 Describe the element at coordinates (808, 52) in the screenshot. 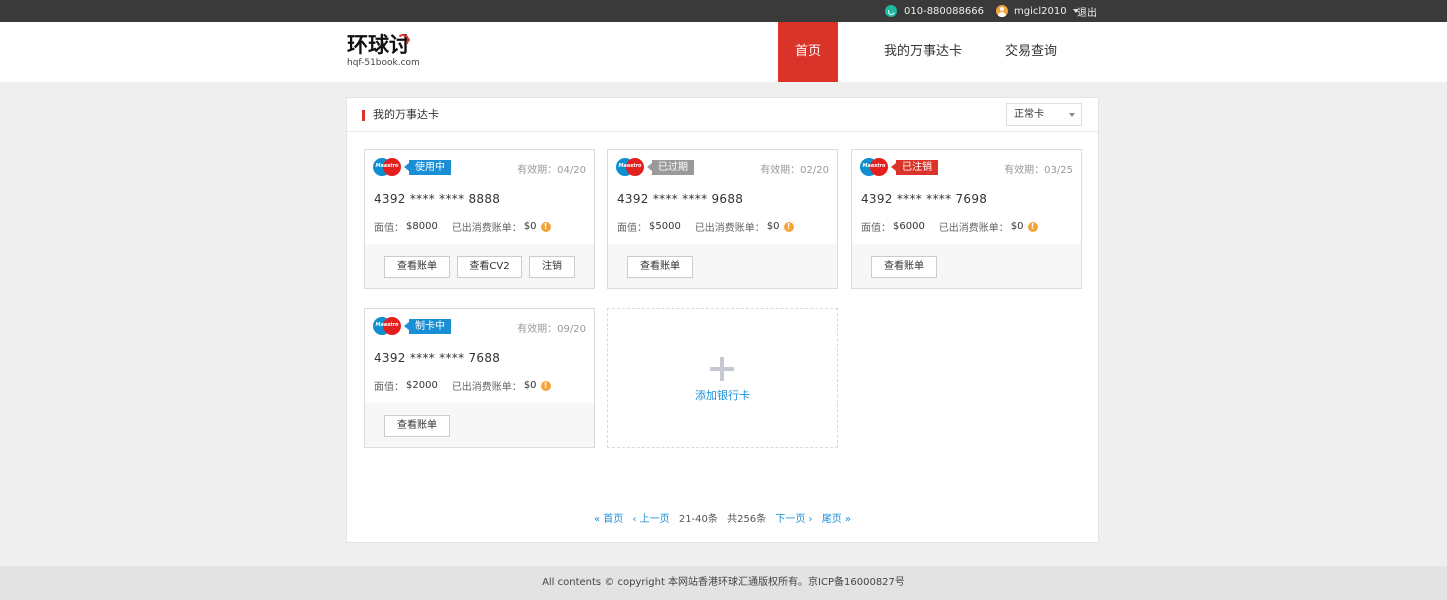

I see `nav-home: 首页` at that location.